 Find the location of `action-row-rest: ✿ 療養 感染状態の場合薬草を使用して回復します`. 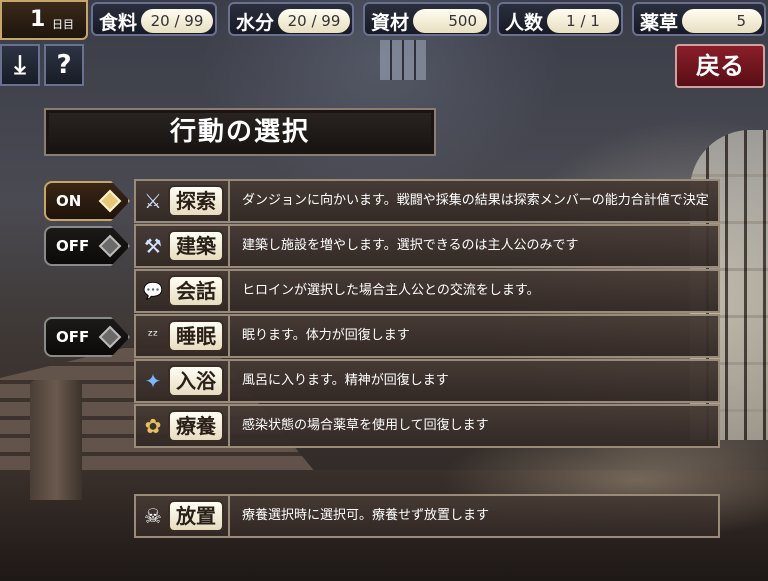

action-row-rest: ✿ 療養 感染状態の場合薬草を使用して回復します is located at coordinates (427, 426).